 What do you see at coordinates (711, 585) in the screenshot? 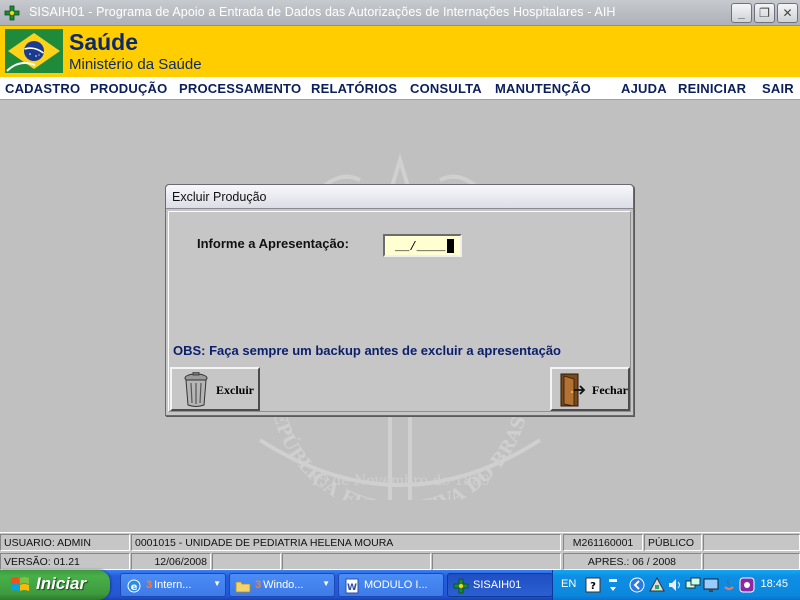
I see `display-icon` at bounding box center [711, 585].